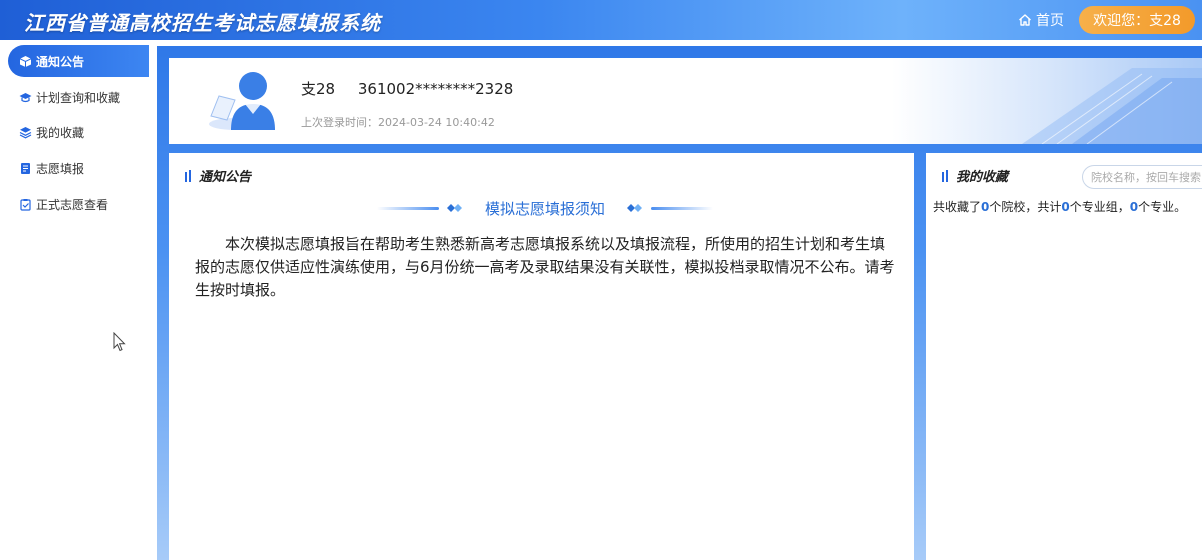 The height and width of the screenshot is (560, 1202). What do you see at coordinates (119, 342) in the screenshot?
I see `mouse-cursor-icon` at bounding box center [119, 342].